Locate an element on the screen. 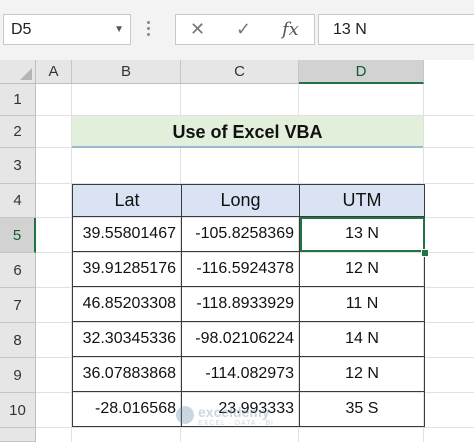 Image resolution: width=474 pixels, height=442 pixels. exceldemy-logo-icon is located at coordinates (185, 415).